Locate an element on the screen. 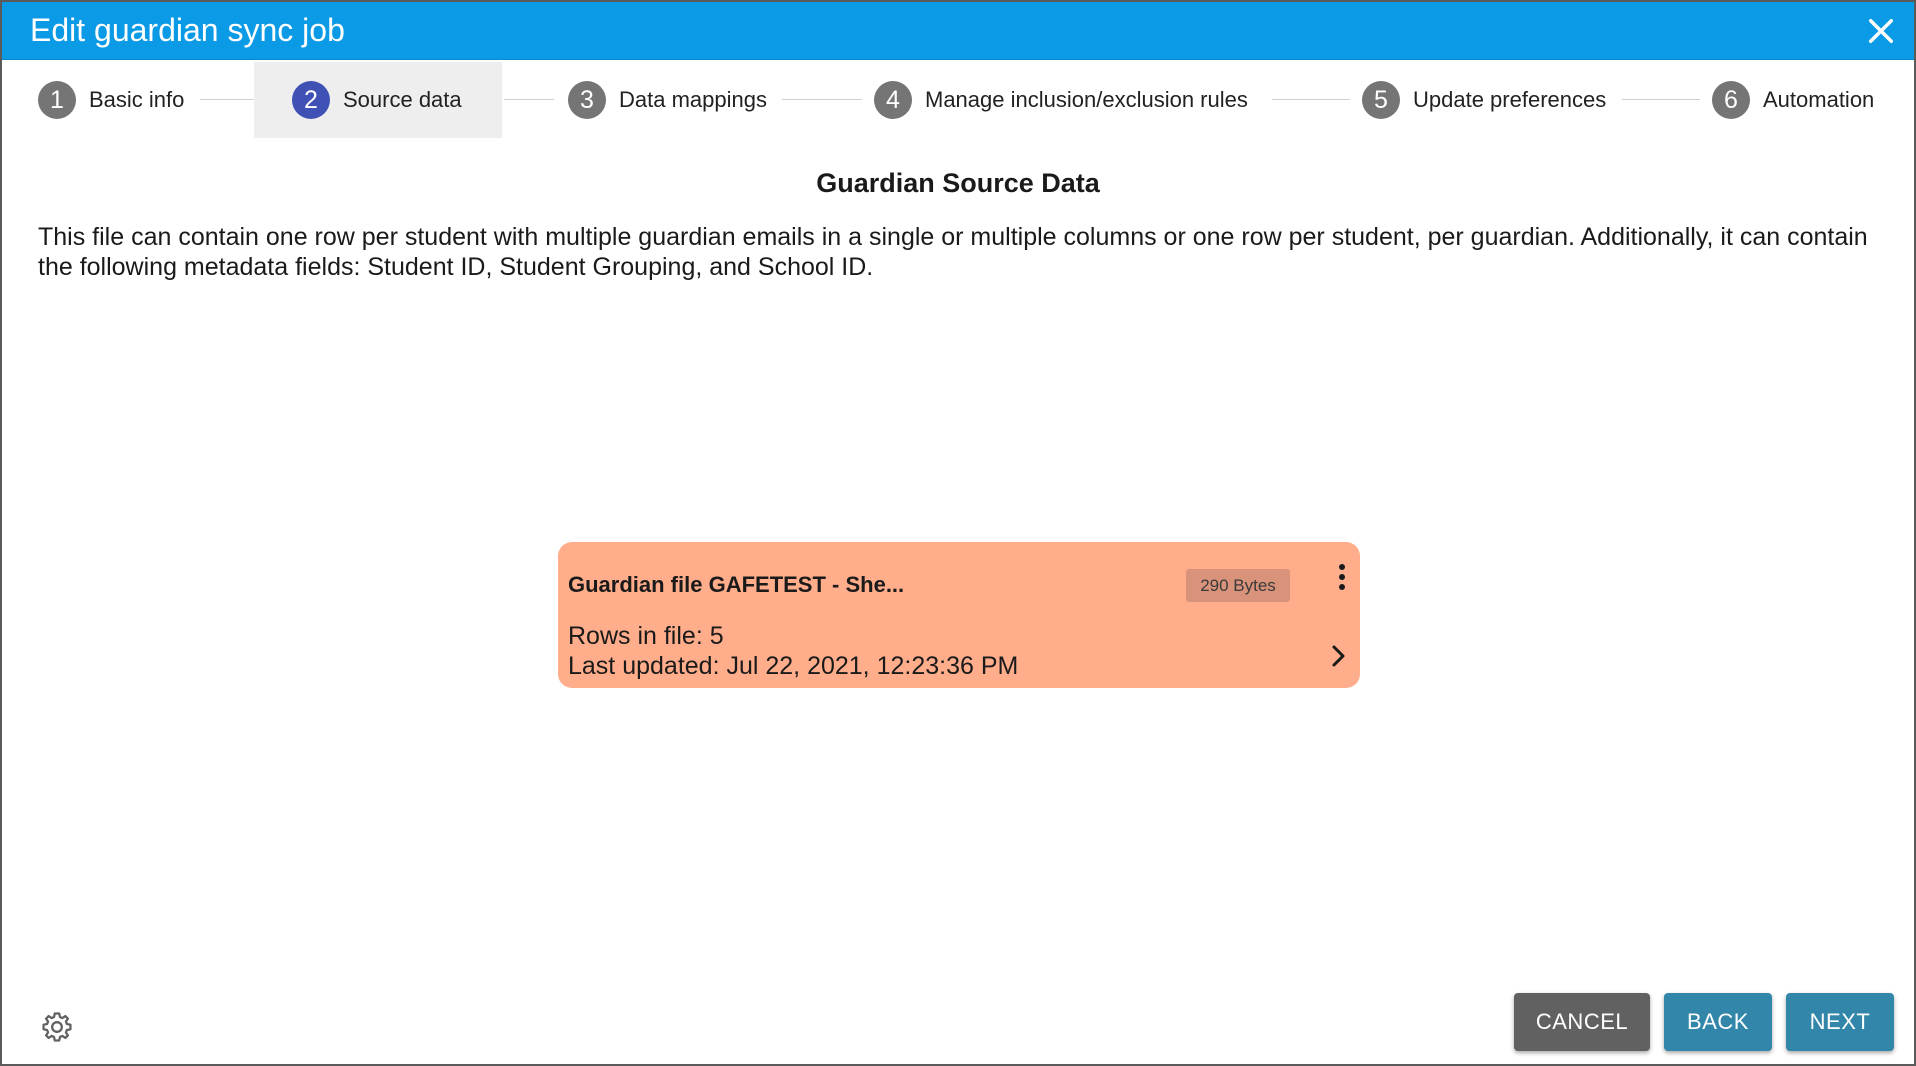 Image resolution: width=1916 pixels, height=1066 pixels. dialog-title: Edit guardian sync job is located at coordinates (187, 30).